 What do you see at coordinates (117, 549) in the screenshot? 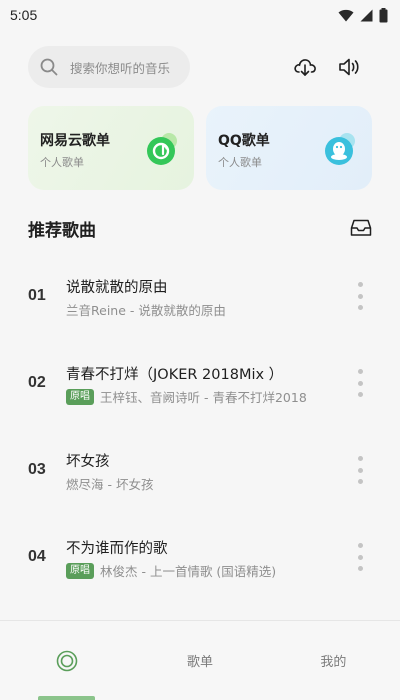
I see `song-title: 不为谁而作的歌` at bounding box center [117, 549].